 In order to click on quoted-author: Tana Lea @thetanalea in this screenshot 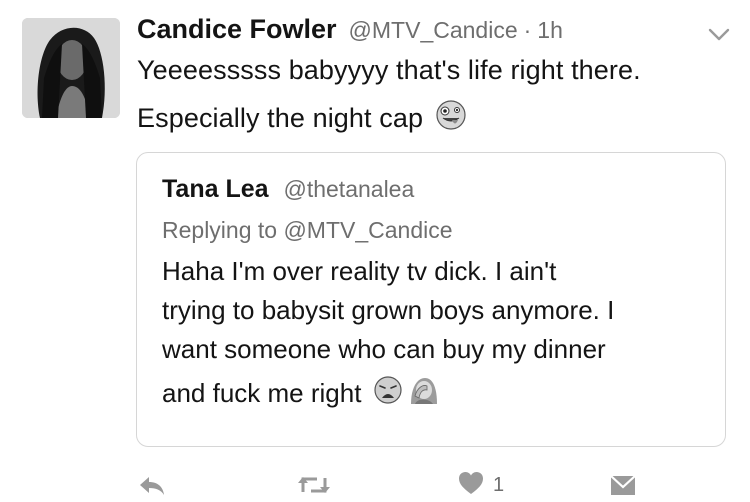, I will do `click(288, 189)`.